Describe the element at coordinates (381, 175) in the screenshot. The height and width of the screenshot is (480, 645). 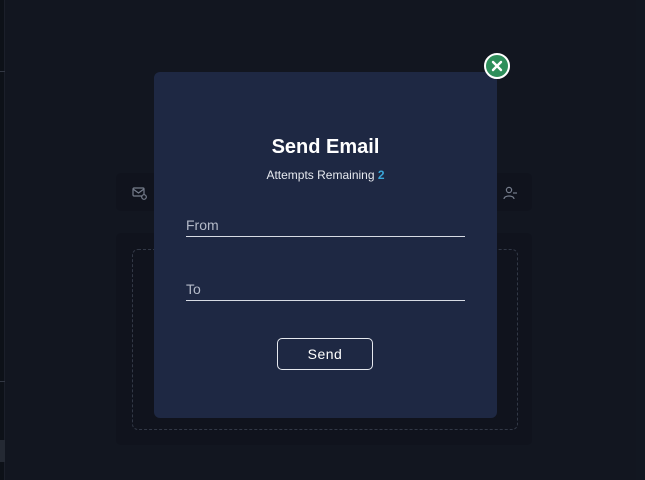
I see `attempts-count: 2` at that location.